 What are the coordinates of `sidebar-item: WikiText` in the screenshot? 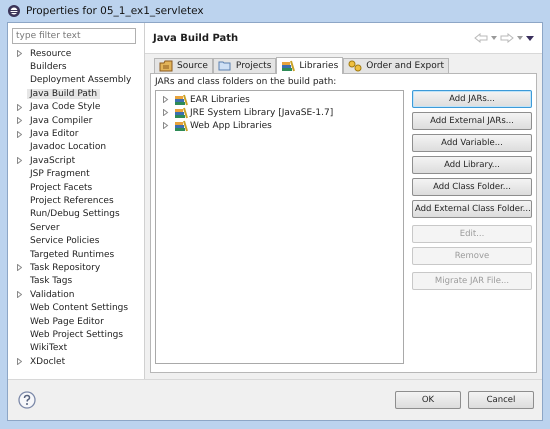 It's located at (48, 348).